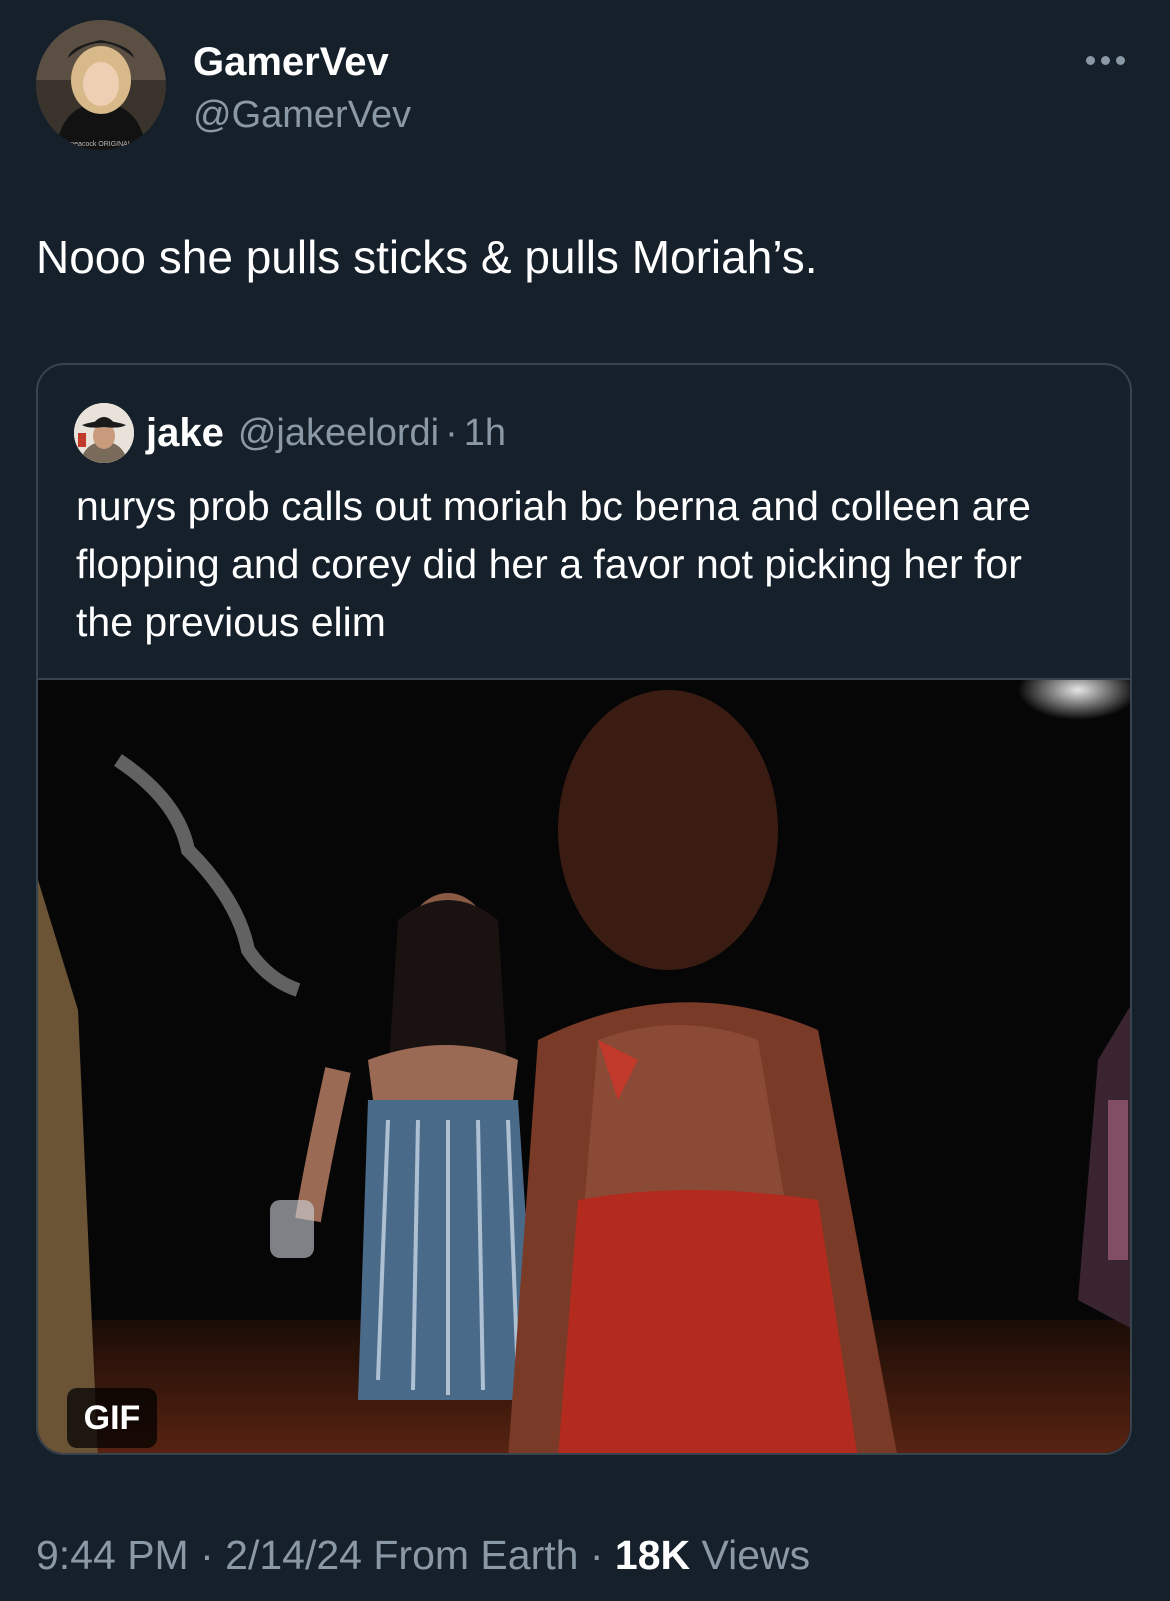 This screenshot has height=1601, width=1170. I want to click on tweet-meta: 9:44 PM · 2/14/24 From Earth · 18K Views, so click(423, 1555).